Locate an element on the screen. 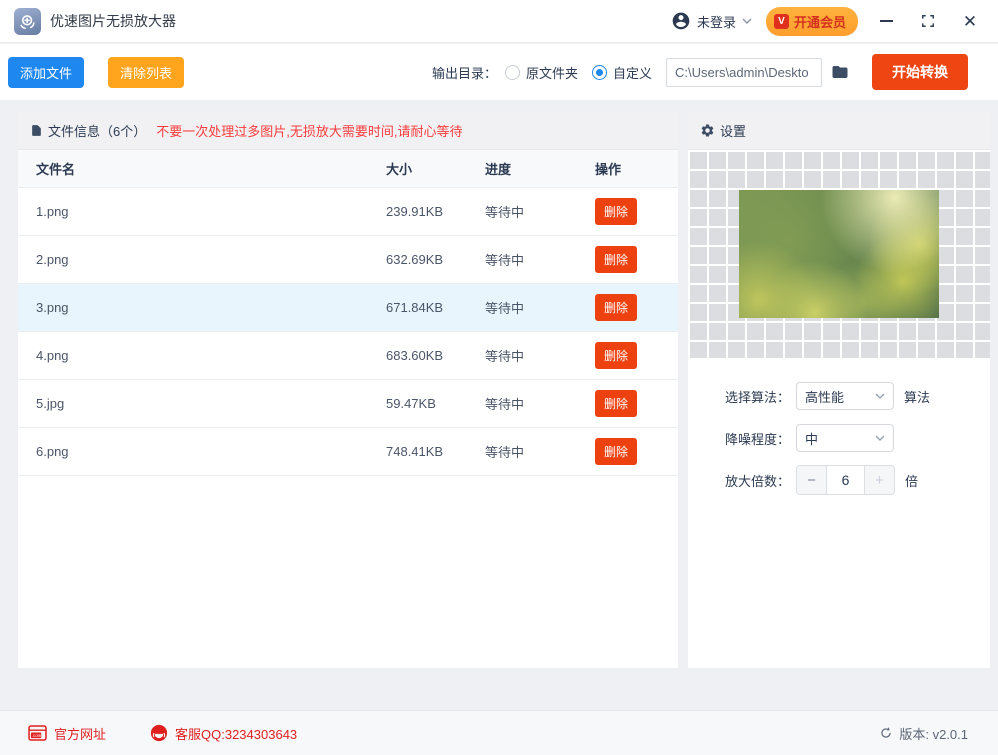 Image resolution: width=998 pixels, height=755 pixels. gear-icon is located at coordinates (707, 130).